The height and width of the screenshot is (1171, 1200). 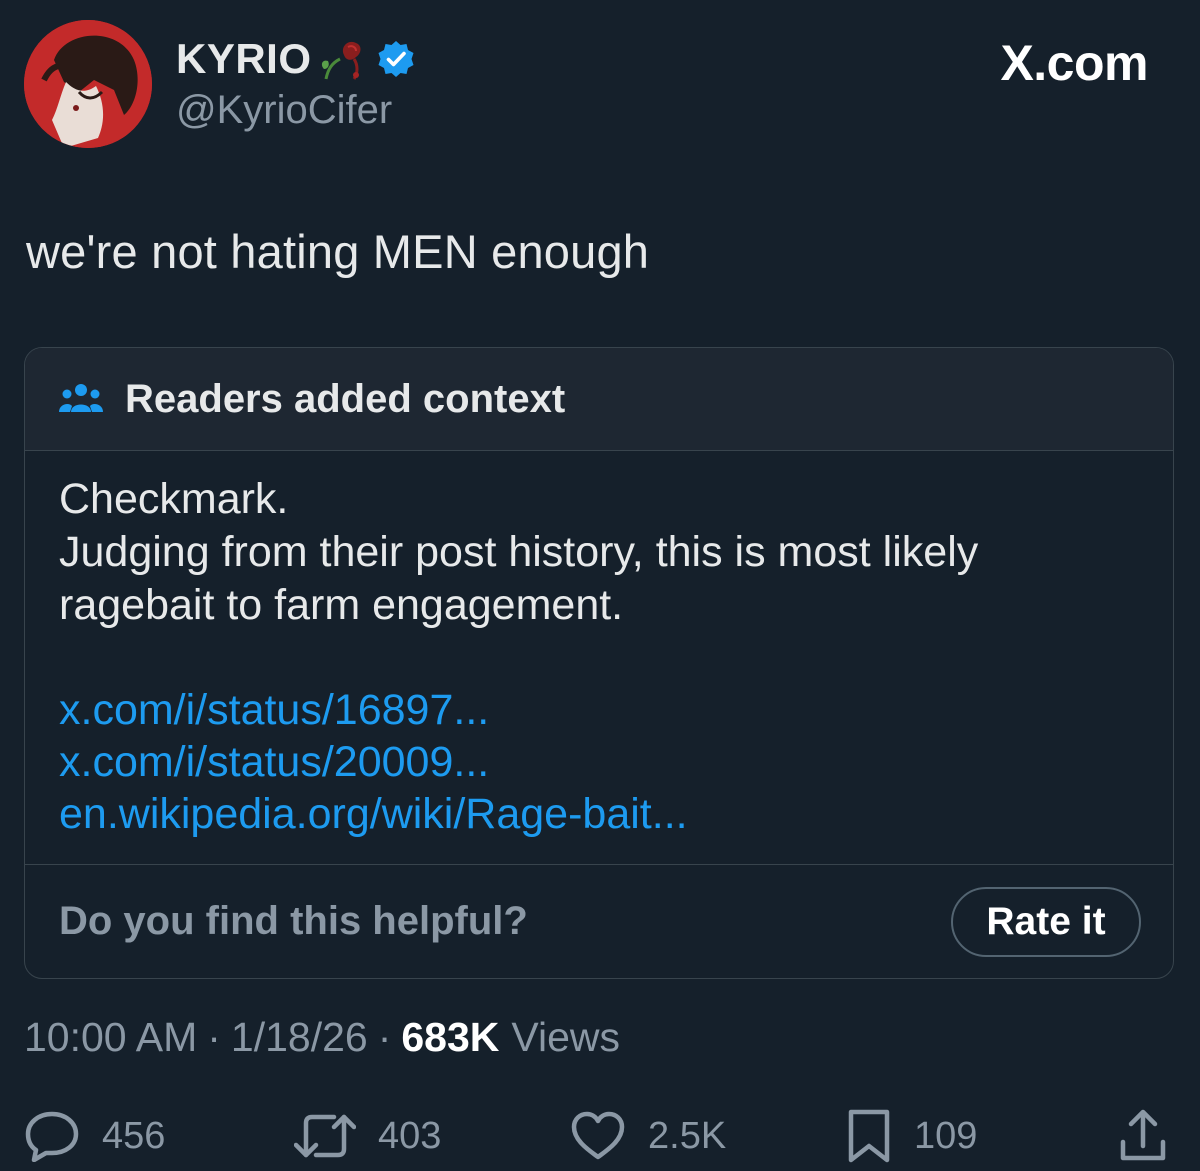 What do you see at coordinates (244, 59) in the screenshot?
I see `author-display-name: KYRIO` at bounding box center [244, 59].